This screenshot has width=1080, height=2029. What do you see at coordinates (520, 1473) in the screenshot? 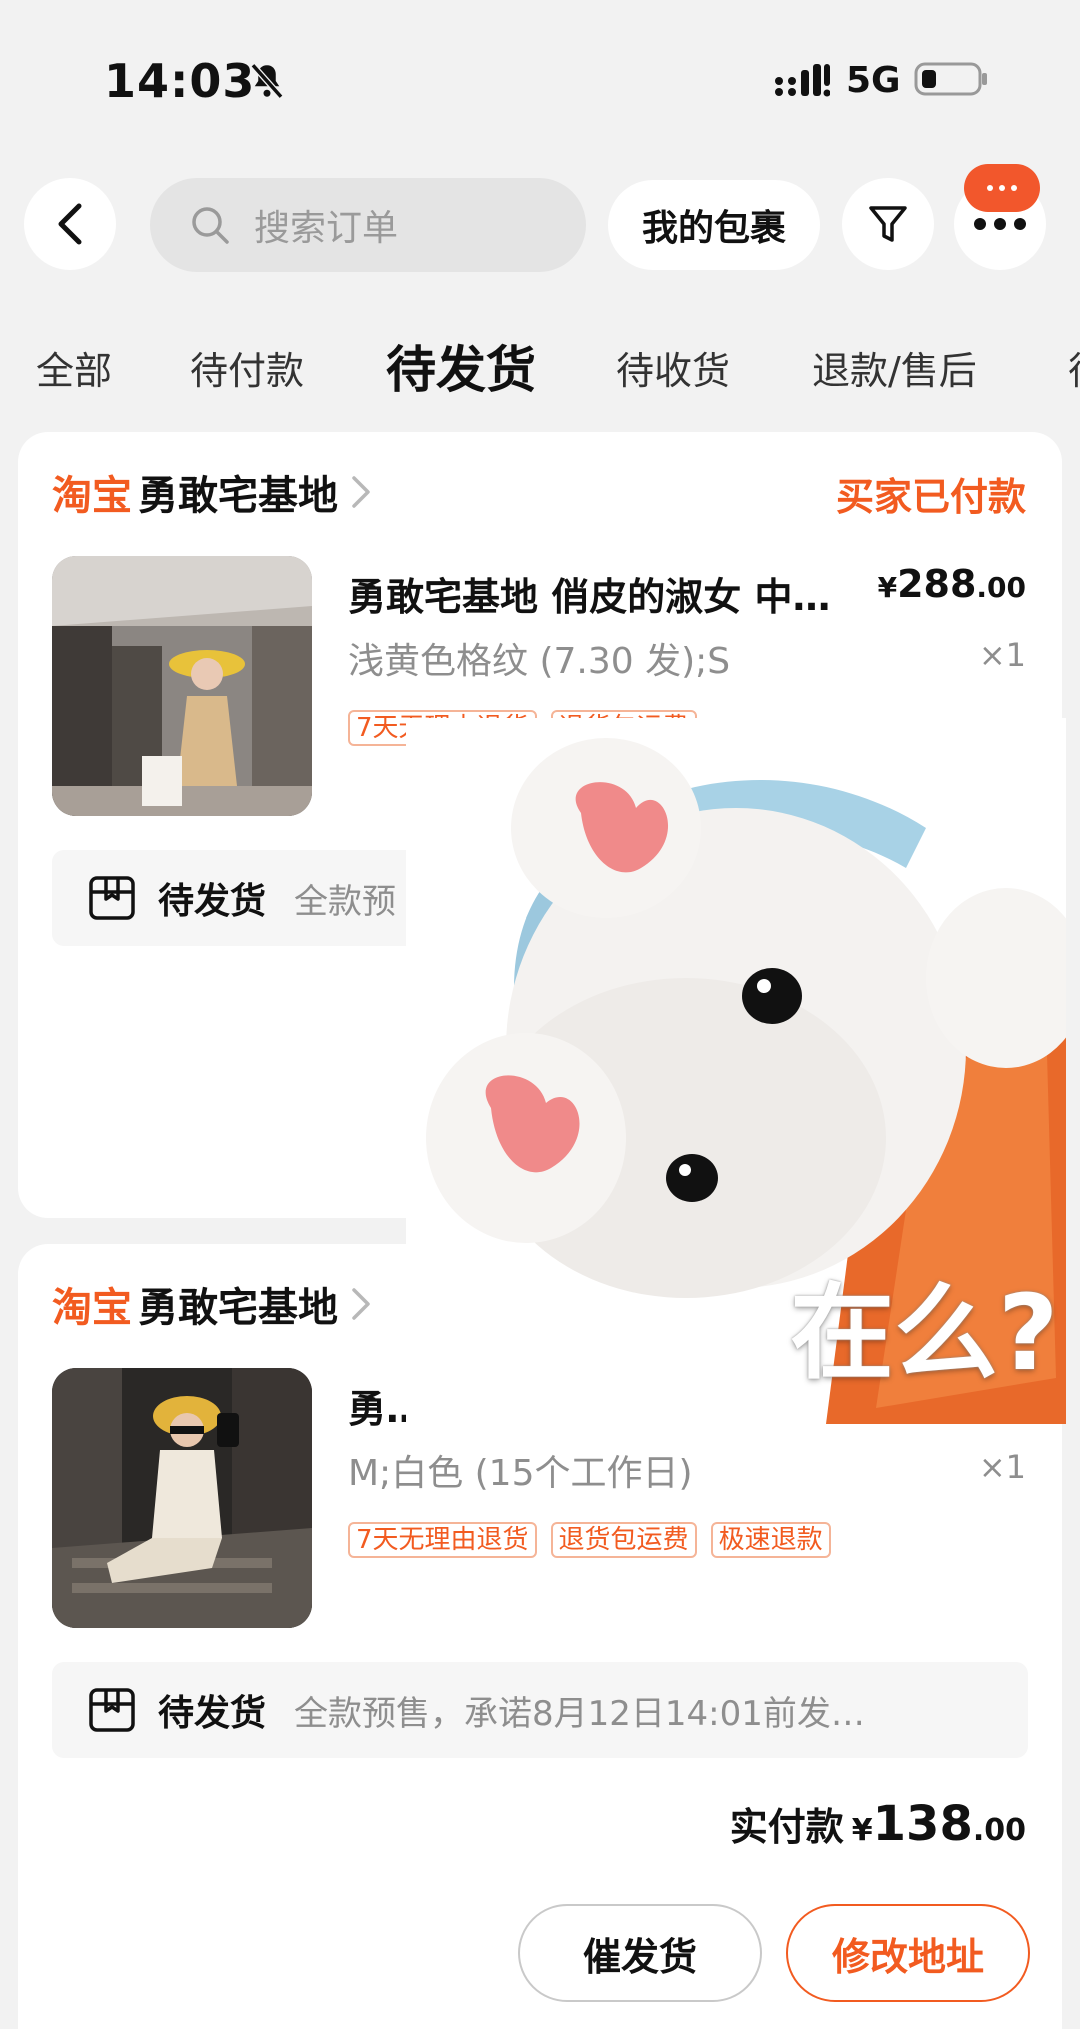
I see `product-variant: M;白色 (15个工作日)` at bounding box center [520, 1473].